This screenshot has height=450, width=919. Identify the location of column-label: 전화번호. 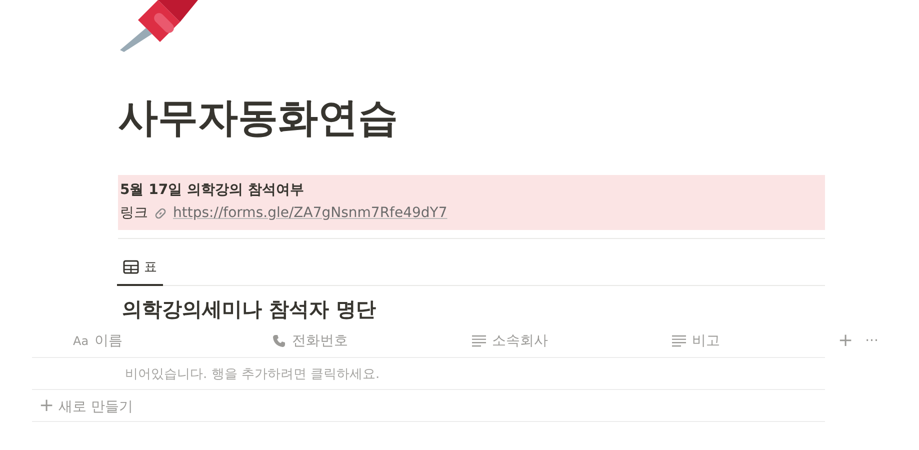
(320, 341).